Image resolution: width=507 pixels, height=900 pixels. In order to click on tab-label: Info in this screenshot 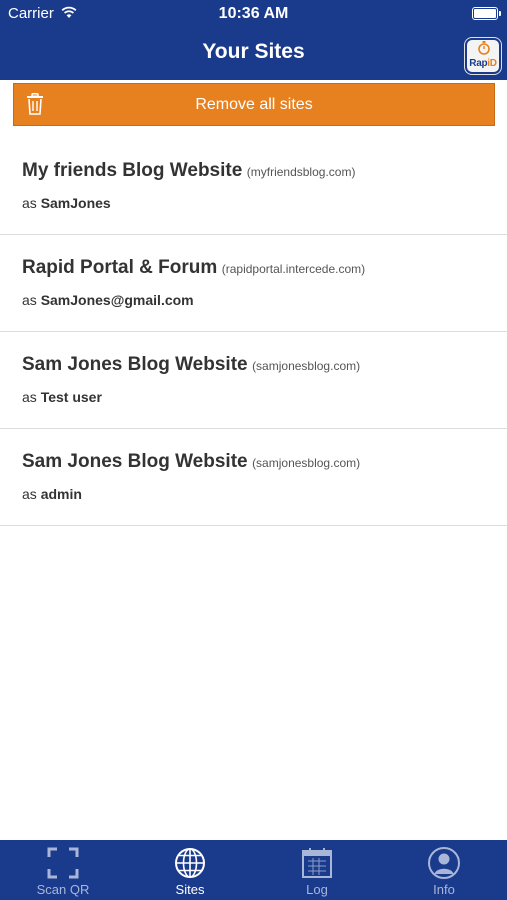, I will do `click(444, 889)`.